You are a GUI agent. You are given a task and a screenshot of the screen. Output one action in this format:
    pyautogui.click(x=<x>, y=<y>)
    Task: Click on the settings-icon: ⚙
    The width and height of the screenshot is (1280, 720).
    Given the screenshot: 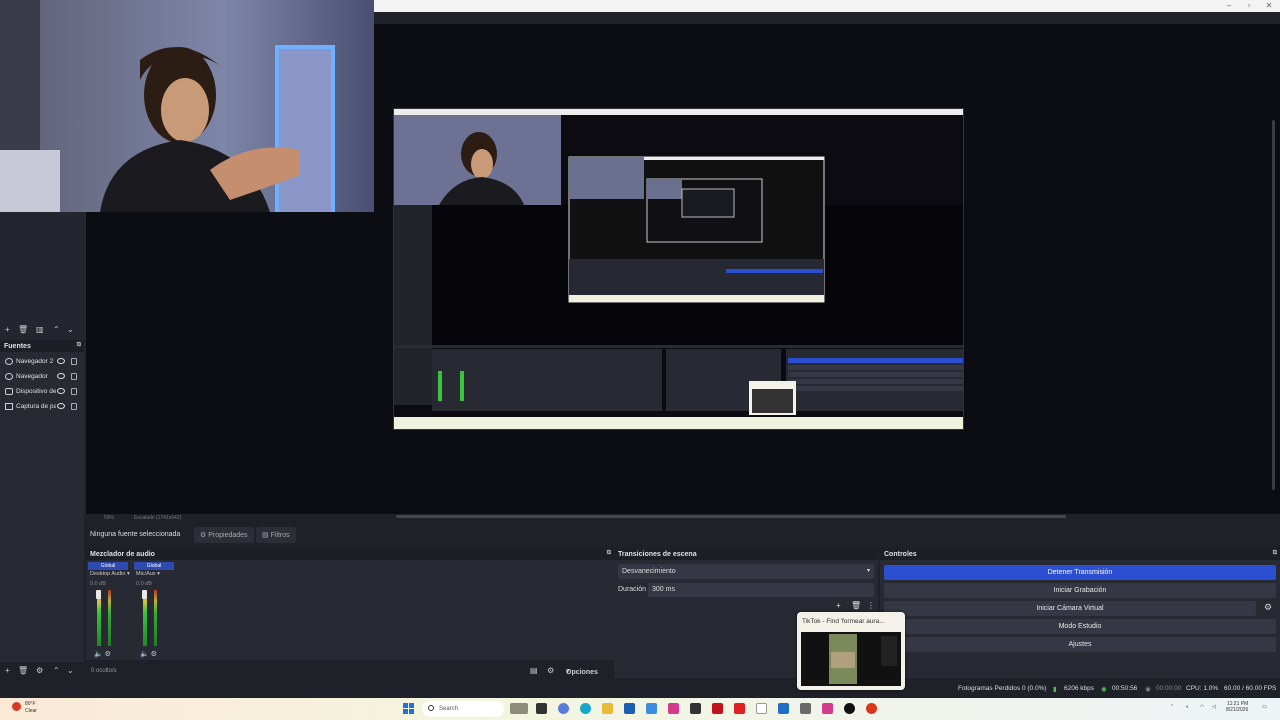 What is the action you would take?
    pyautogui.click(x=550, y=670)
    